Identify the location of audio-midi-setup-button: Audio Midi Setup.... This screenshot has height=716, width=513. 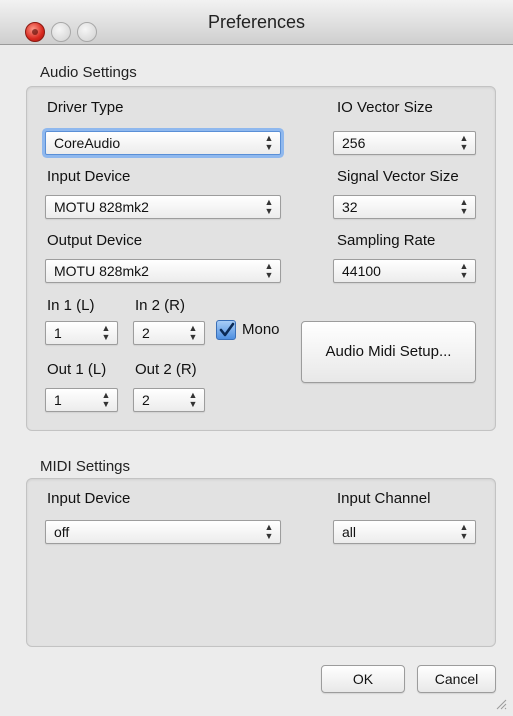
(388, 352).